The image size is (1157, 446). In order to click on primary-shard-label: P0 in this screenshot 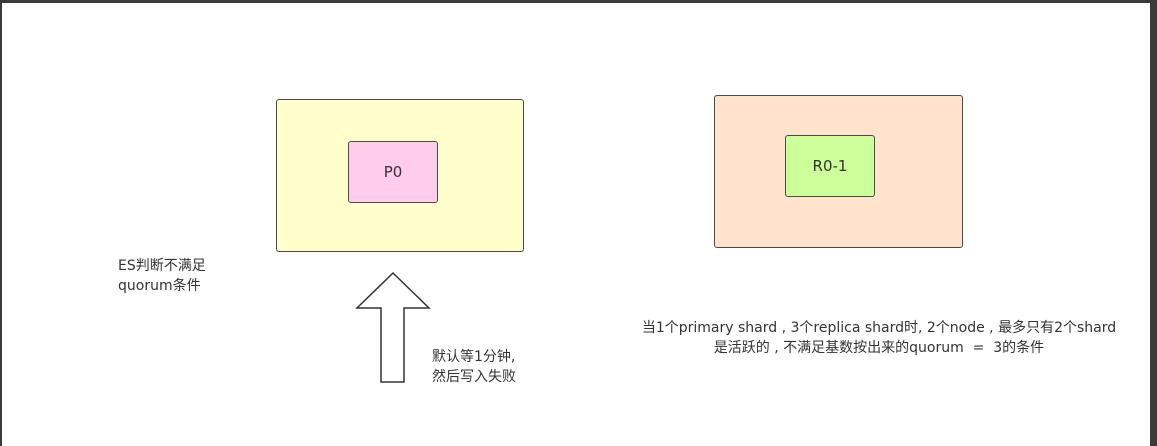, I will do `click(393, 172)`.